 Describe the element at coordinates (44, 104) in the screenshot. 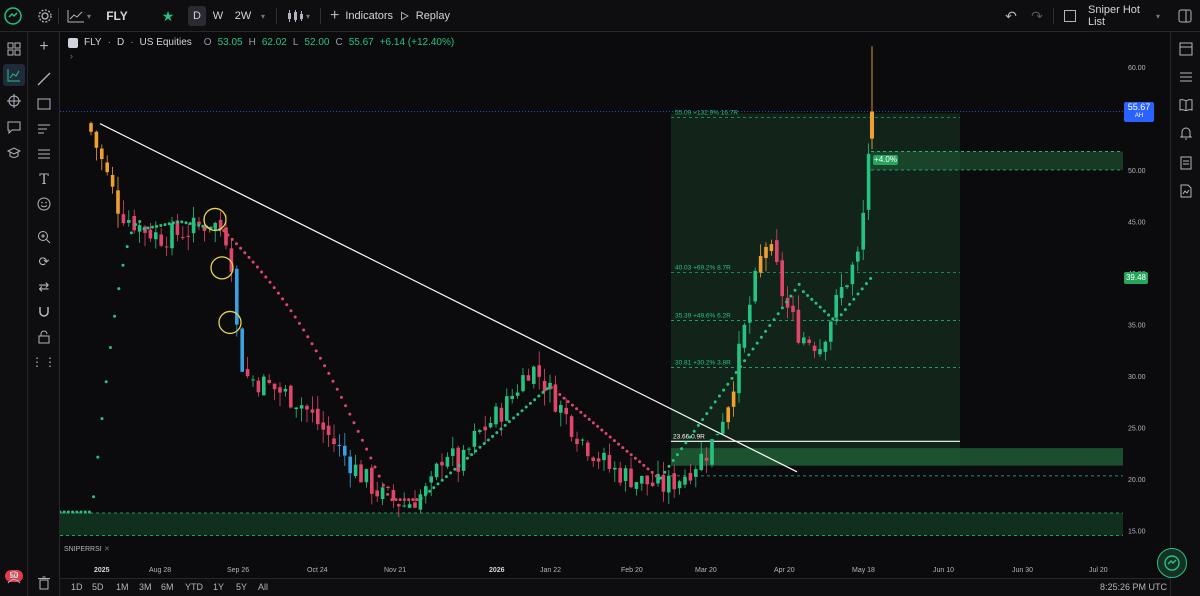

I see `rectangle-icon` at that location.